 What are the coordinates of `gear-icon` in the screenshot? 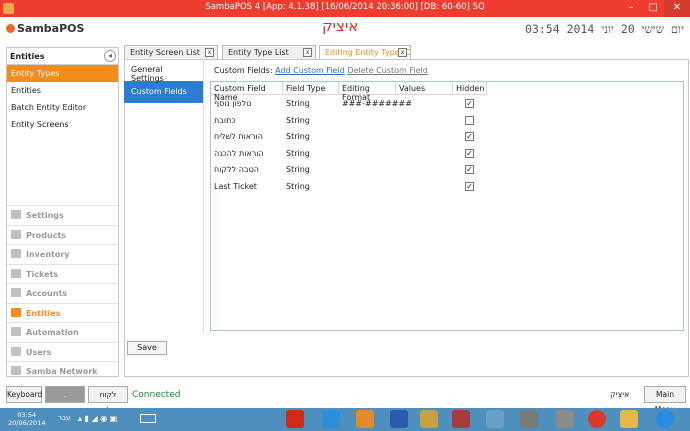 It's located at (16, 214).